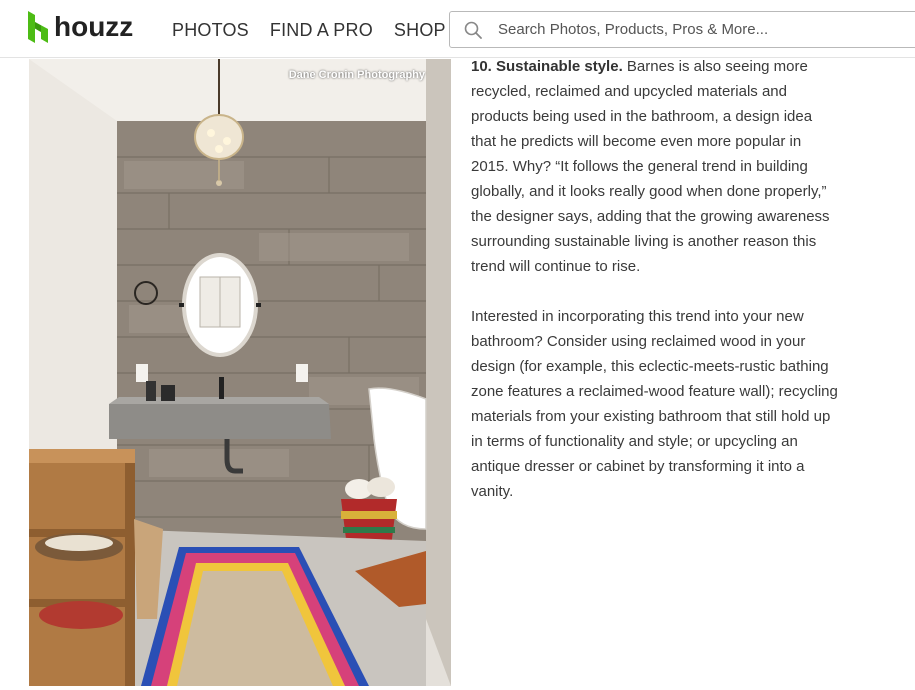 This screenshot has width=915, height=690. What do you see at coordinates (420, 30) in the screenshot?
I see `nav-shop: SHOP` at bounding box center [420, 30].